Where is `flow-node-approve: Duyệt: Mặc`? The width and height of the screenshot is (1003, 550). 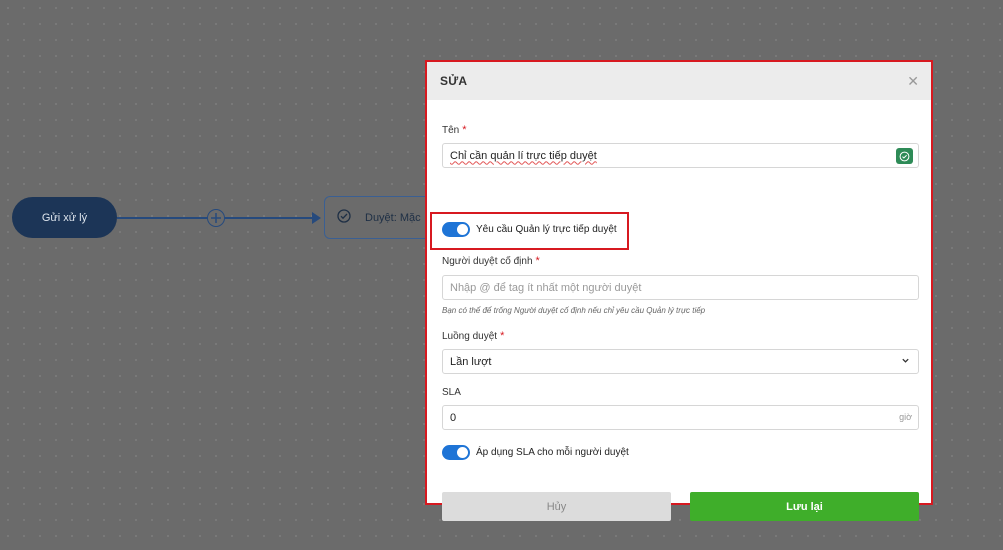
flow-node-approve: Duyệt: Mặc is located at coordinates (379, 217).